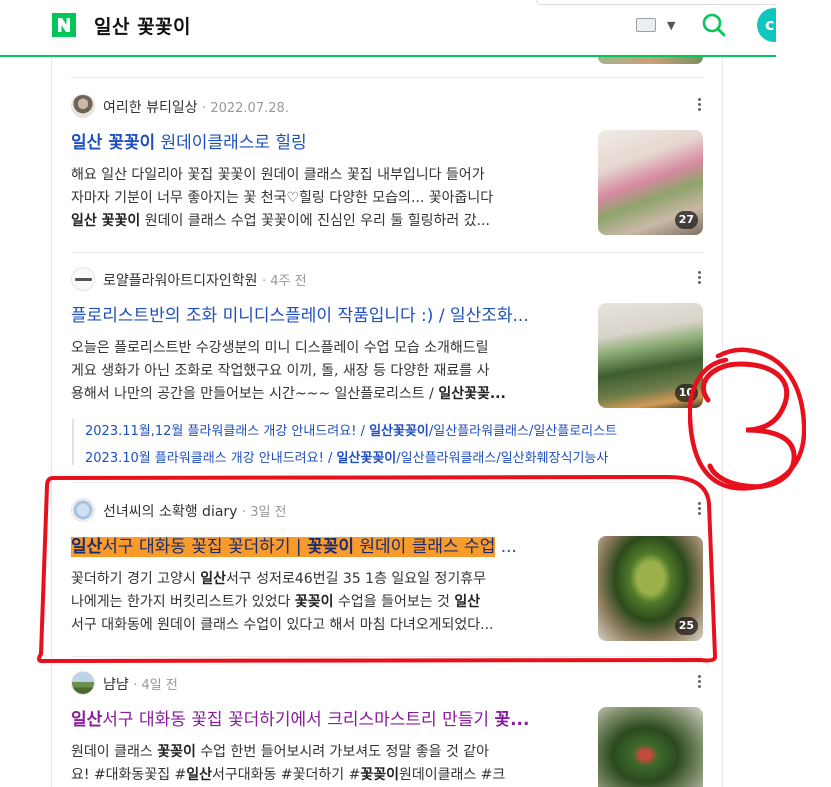 The height and width of the screenshot is (787, 831). What do you see at coordinates (650, 182) in the screenshot?
I see `result-thumbnail: 27` at bounding box center [650, 182].